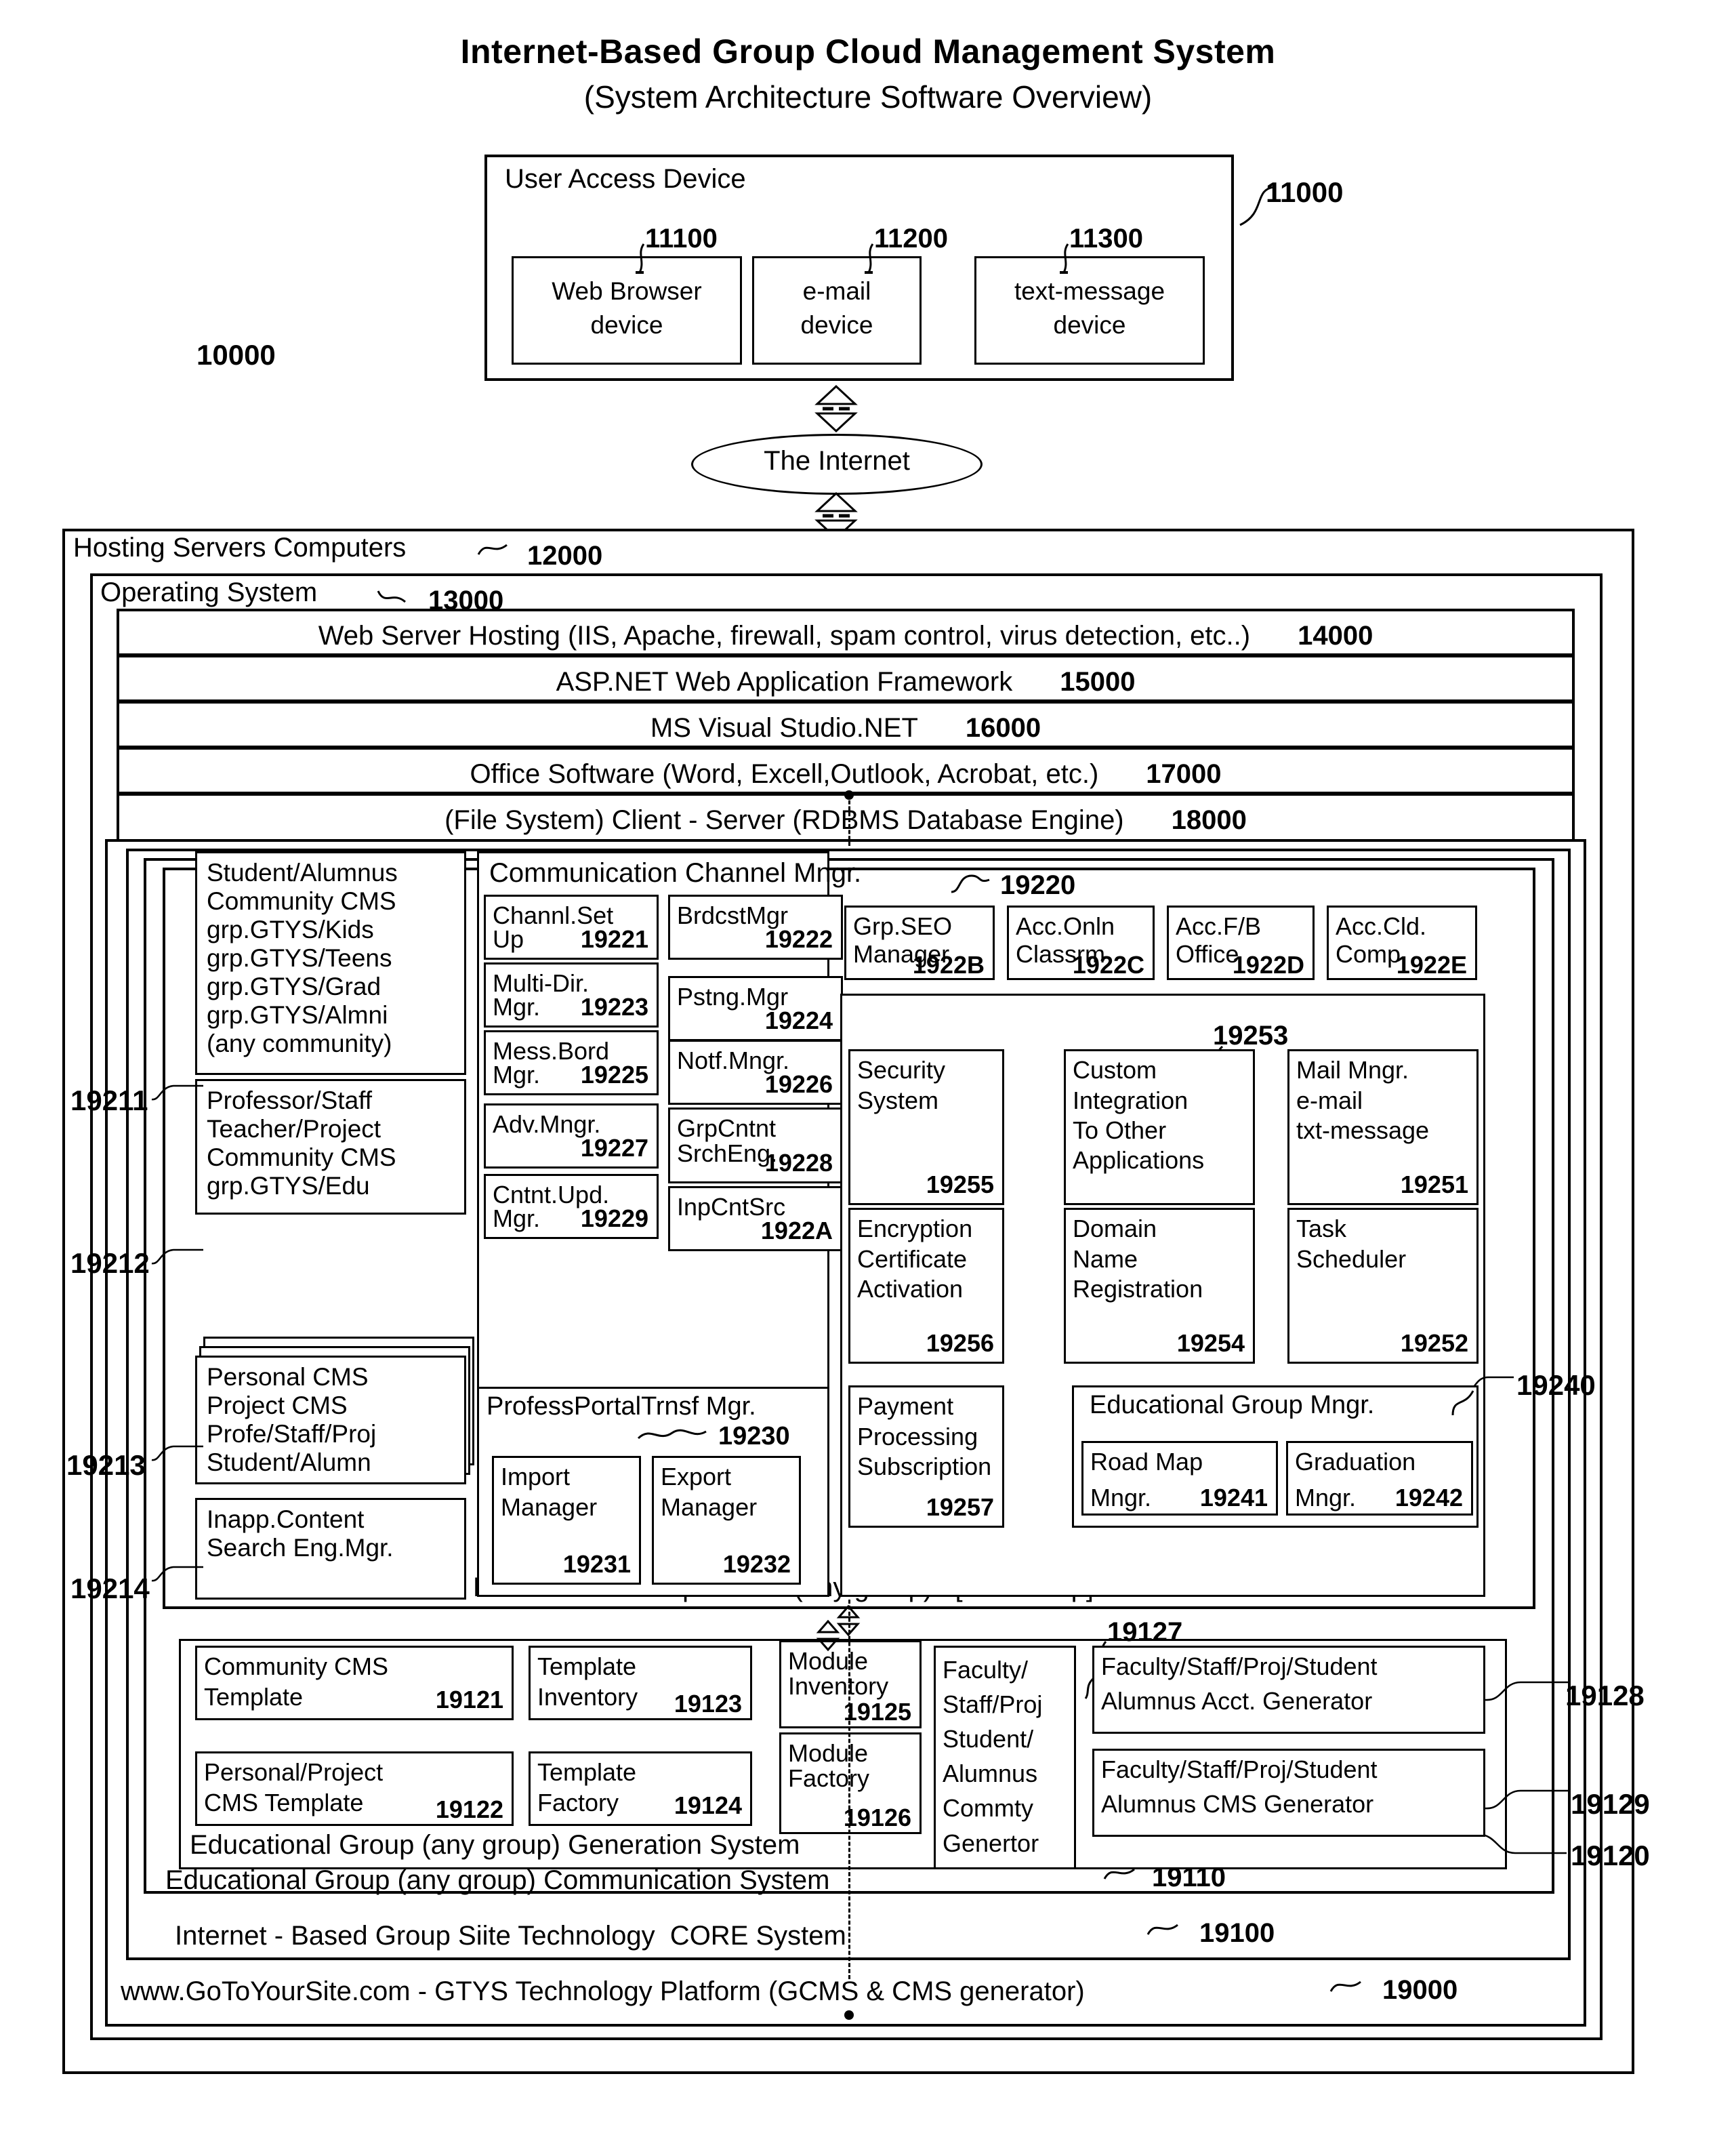 The width and height of the screenshot is (1736, 2133). What do you see at coordinates (1237, 1701) in the screenshot?
I see `g19128-l2: Alumnus Acct. Generator` at bounding box center [1237, 1701].